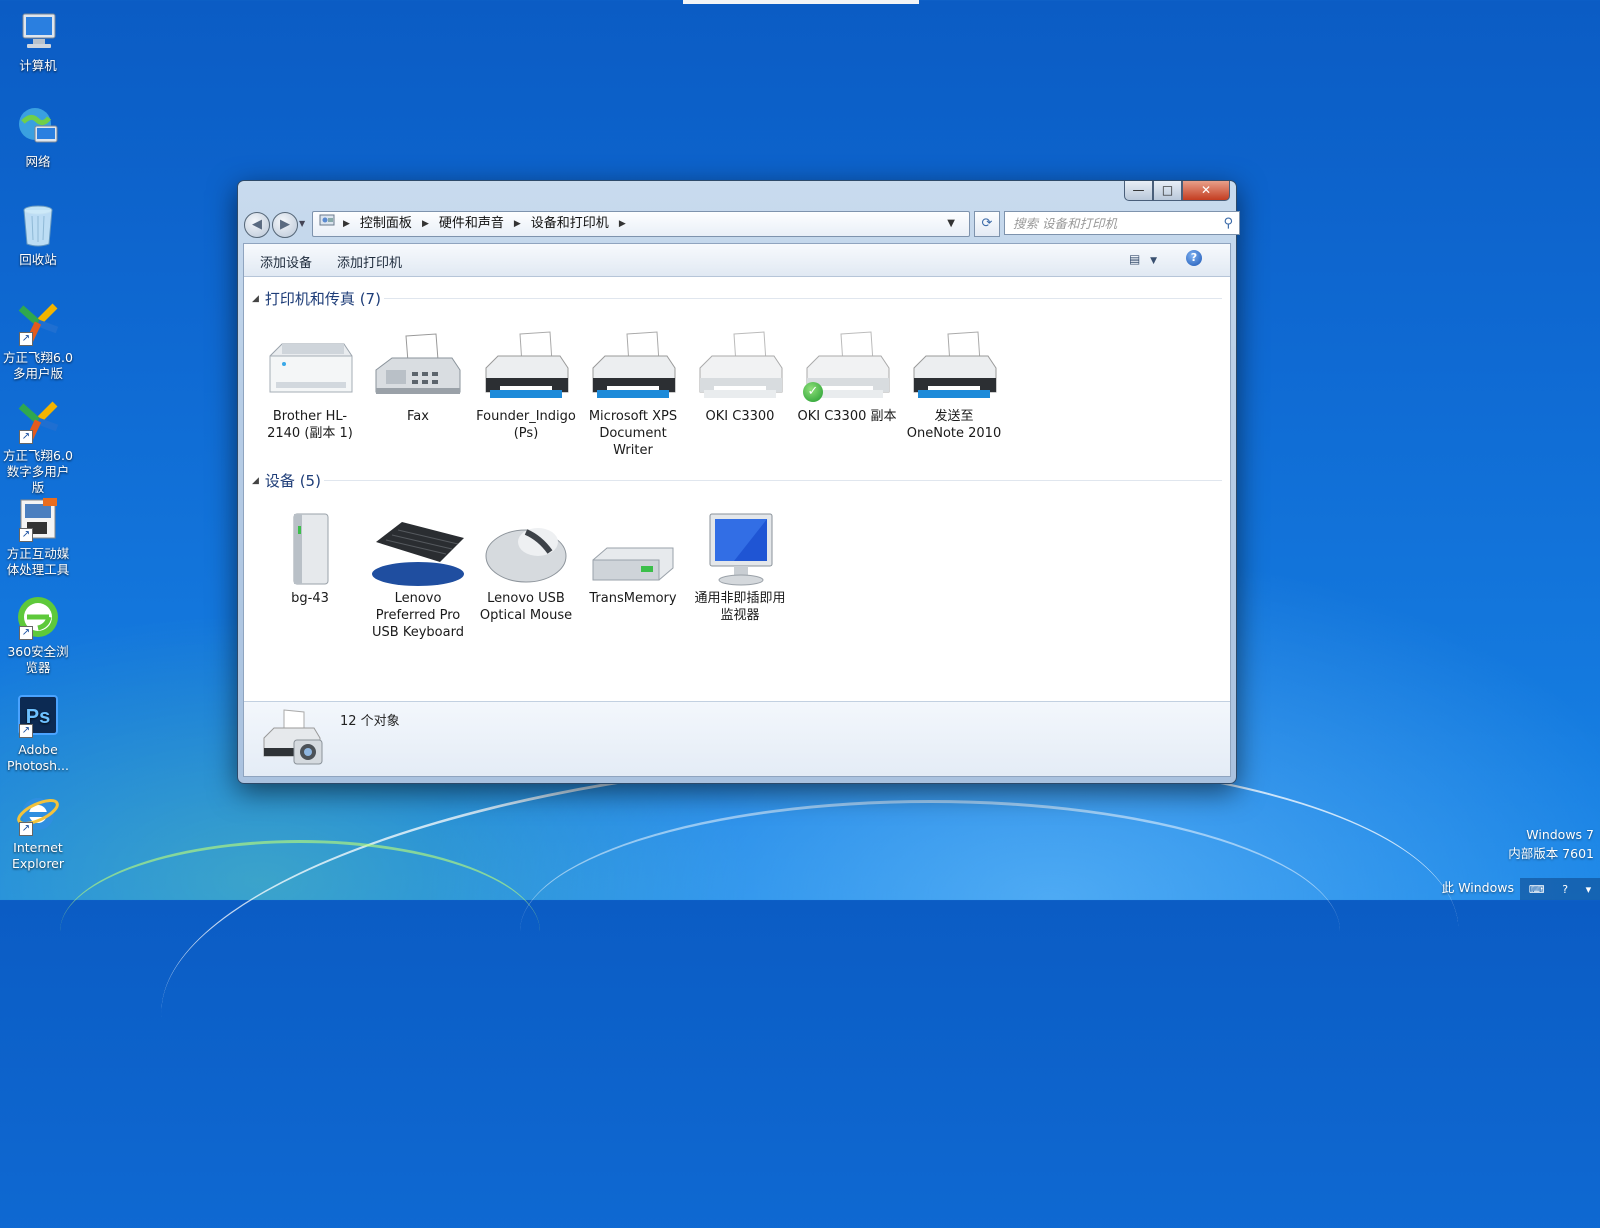 The image size is (1600, 1228). Describe the element at coordinates (1122, 223) in the screenshot. I see `search-input: 搜索 设备和打印机 ⚲` at that location.